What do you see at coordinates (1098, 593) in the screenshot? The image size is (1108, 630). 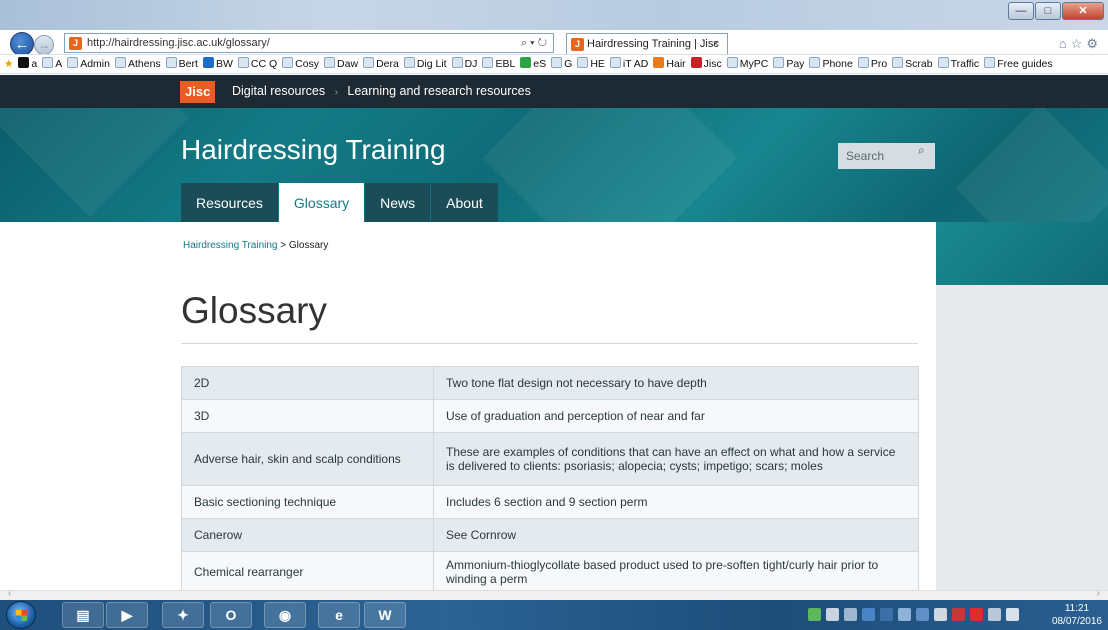 I see `scroll-right-icon: ›` at bounding box center [1098, 593].